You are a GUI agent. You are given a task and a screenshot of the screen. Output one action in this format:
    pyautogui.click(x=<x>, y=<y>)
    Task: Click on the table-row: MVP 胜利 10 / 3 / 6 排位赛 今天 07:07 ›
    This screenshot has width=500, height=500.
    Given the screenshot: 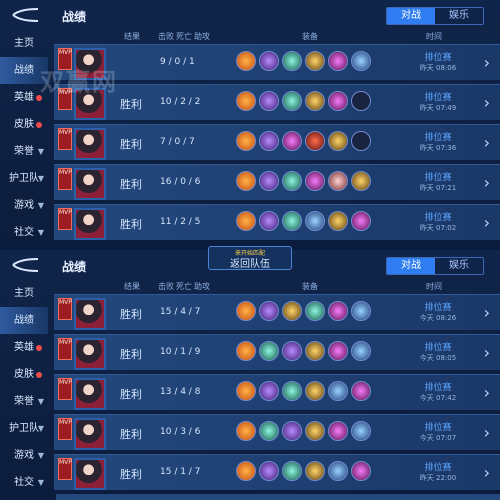 What is the action you would take?
    pyautogui.click(x=277, y=432)
    